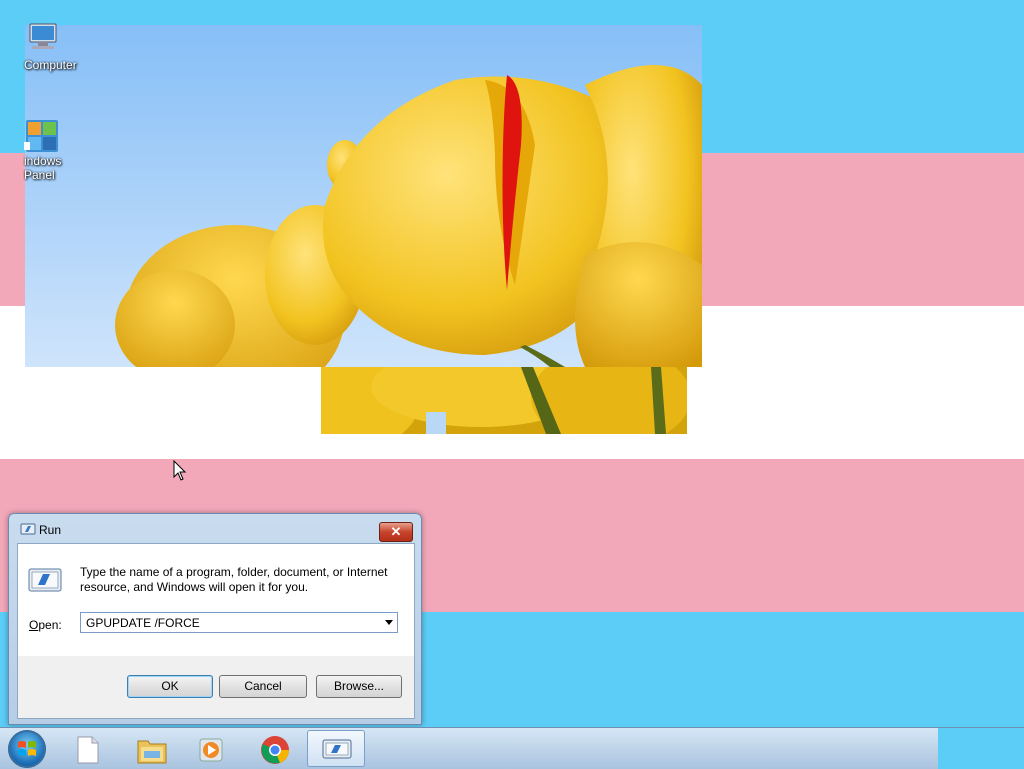 This screenshot has width=1024, height=769. Describe the element at coordinates (43, 168) in the screenshot. I see `desktop-icon-label: indows Panel` at that location.